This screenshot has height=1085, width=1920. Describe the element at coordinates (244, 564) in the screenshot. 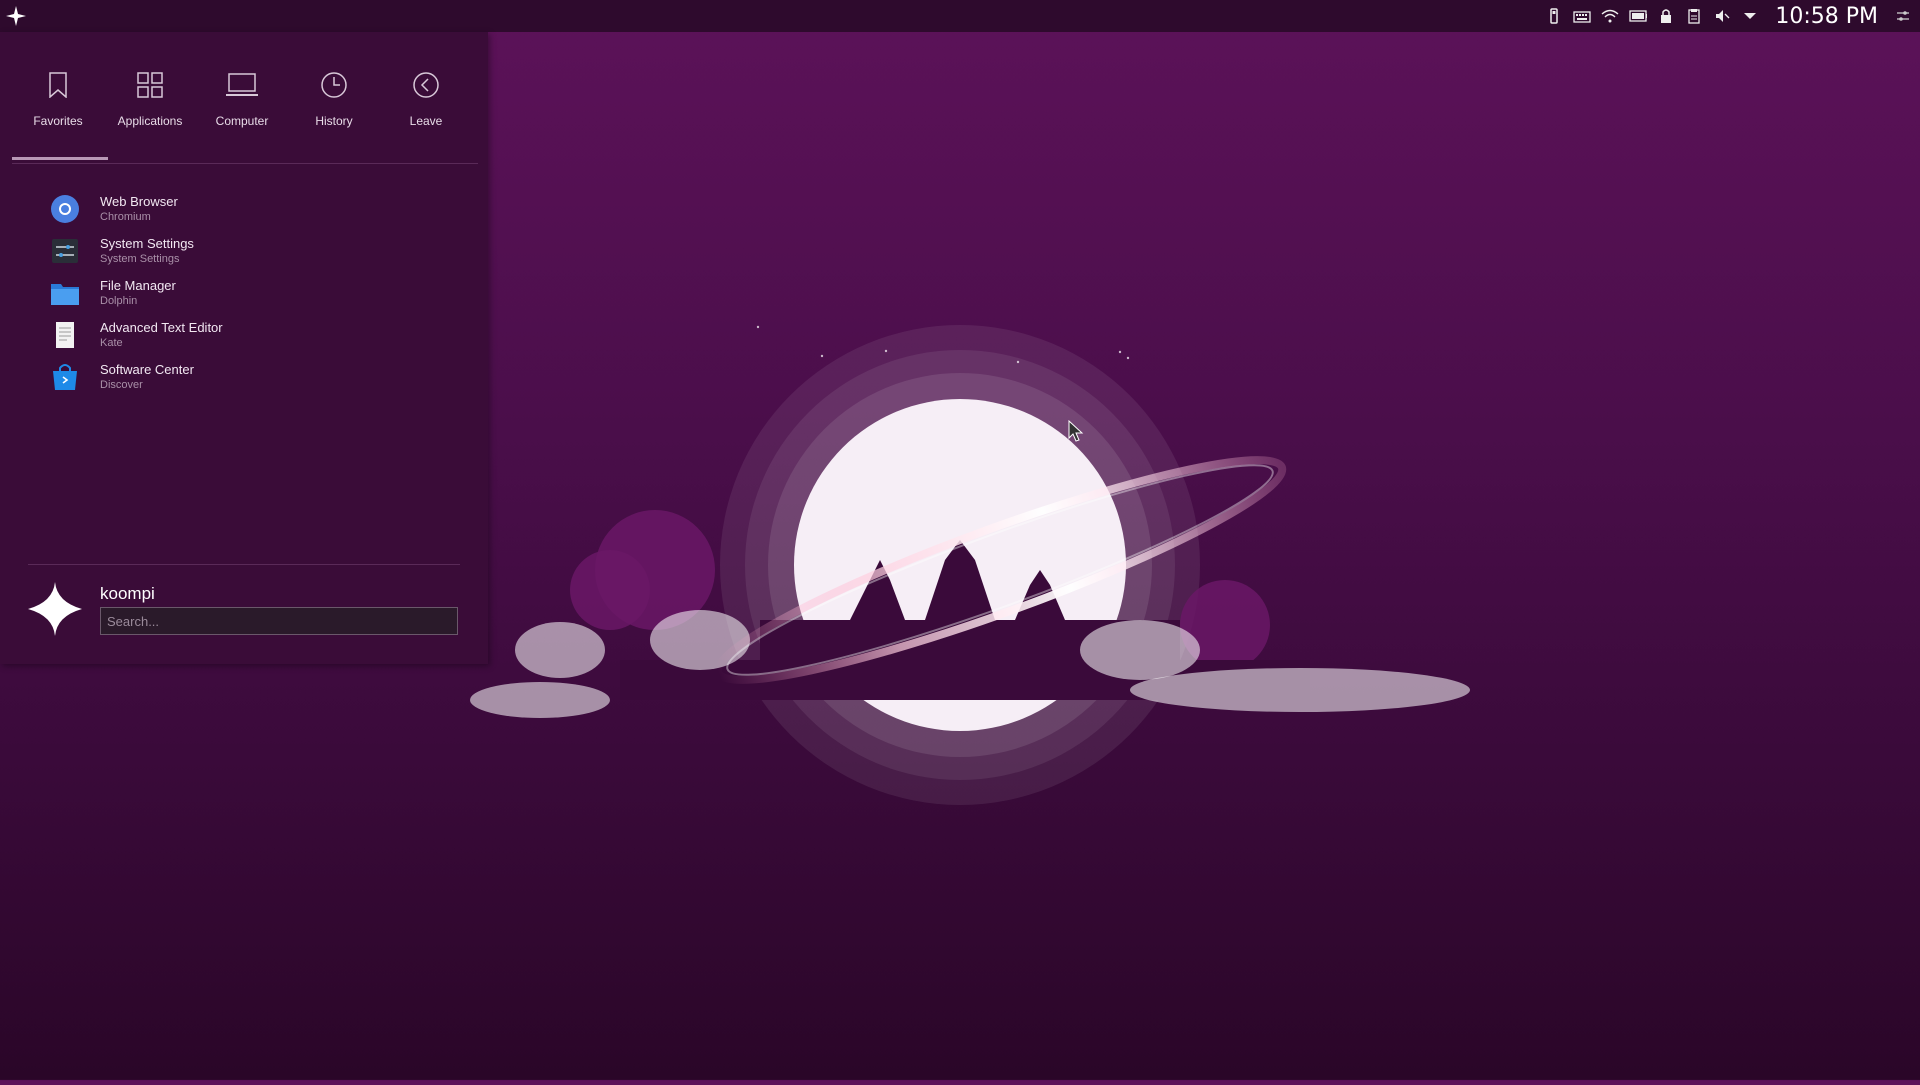

I see `footer-divider` at that location.